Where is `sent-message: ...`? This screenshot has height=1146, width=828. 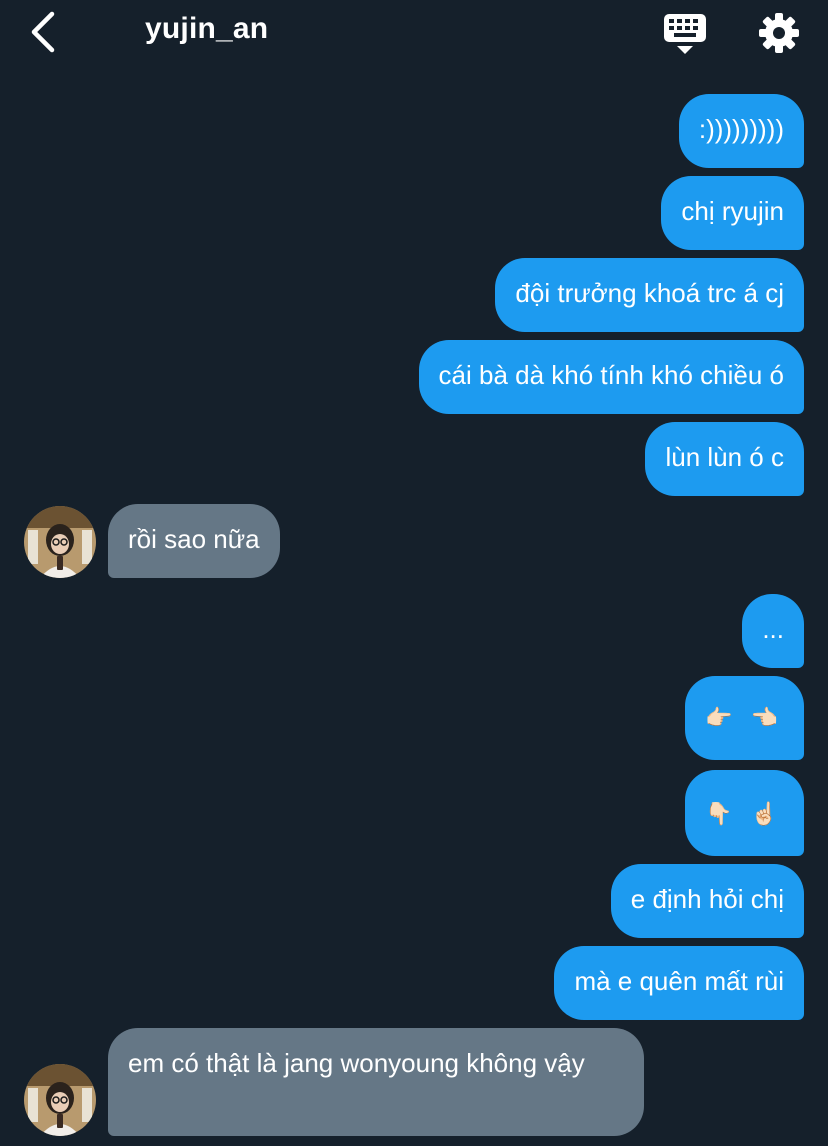 sent-message: ... is located at coordinates (773, 631).